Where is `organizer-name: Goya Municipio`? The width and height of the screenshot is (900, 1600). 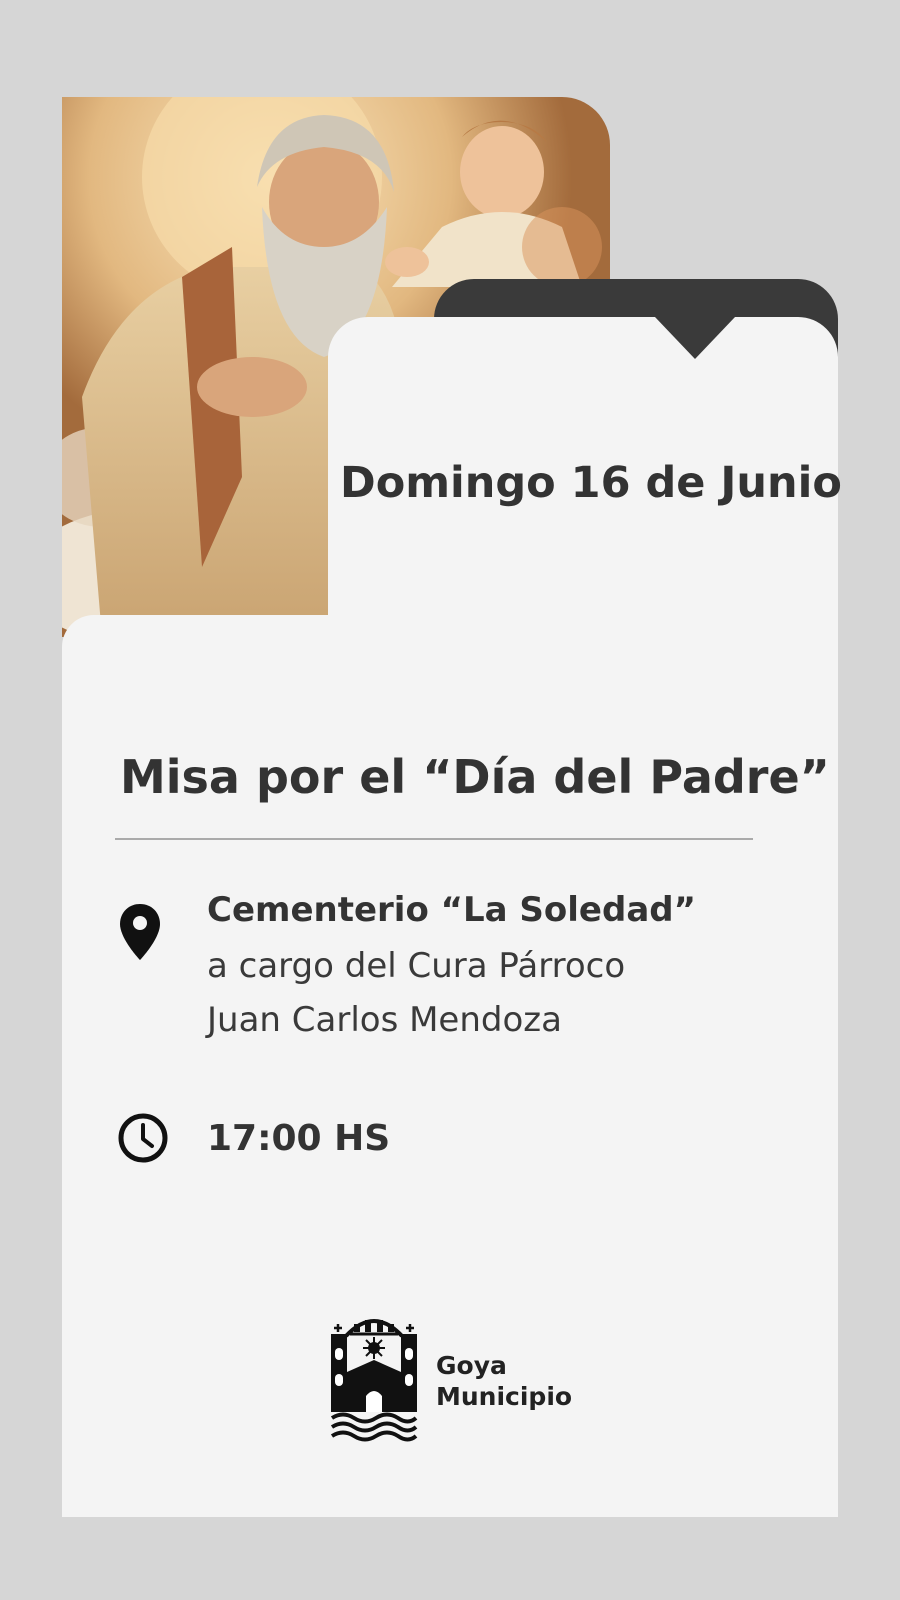 organizer-name: Goya Municipio is located at coordinates (504, 1381).